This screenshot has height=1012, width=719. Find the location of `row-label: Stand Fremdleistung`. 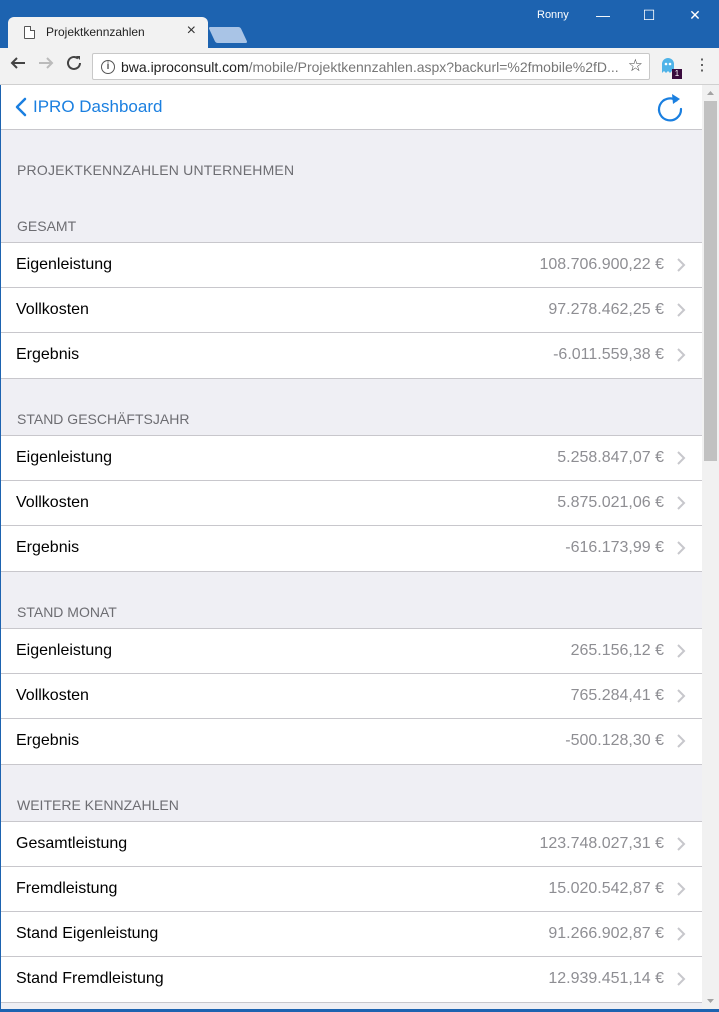

row-label: Stand Fremdleistung is located at coordinates (90, 978).